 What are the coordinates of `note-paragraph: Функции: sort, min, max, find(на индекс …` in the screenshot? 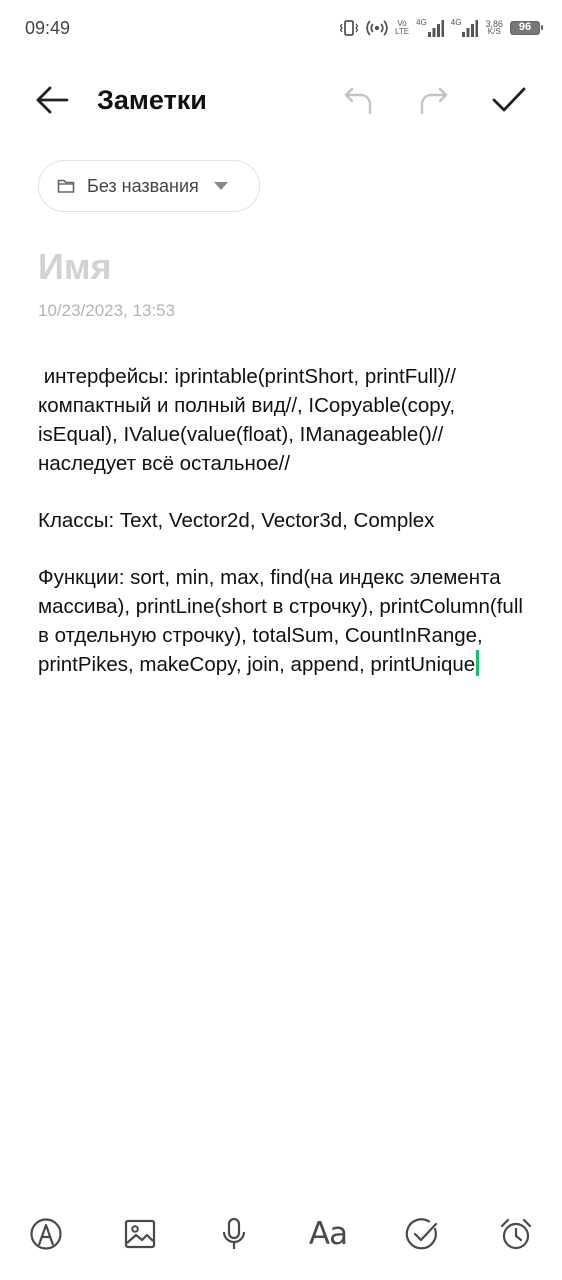 It's located at (284, 621).